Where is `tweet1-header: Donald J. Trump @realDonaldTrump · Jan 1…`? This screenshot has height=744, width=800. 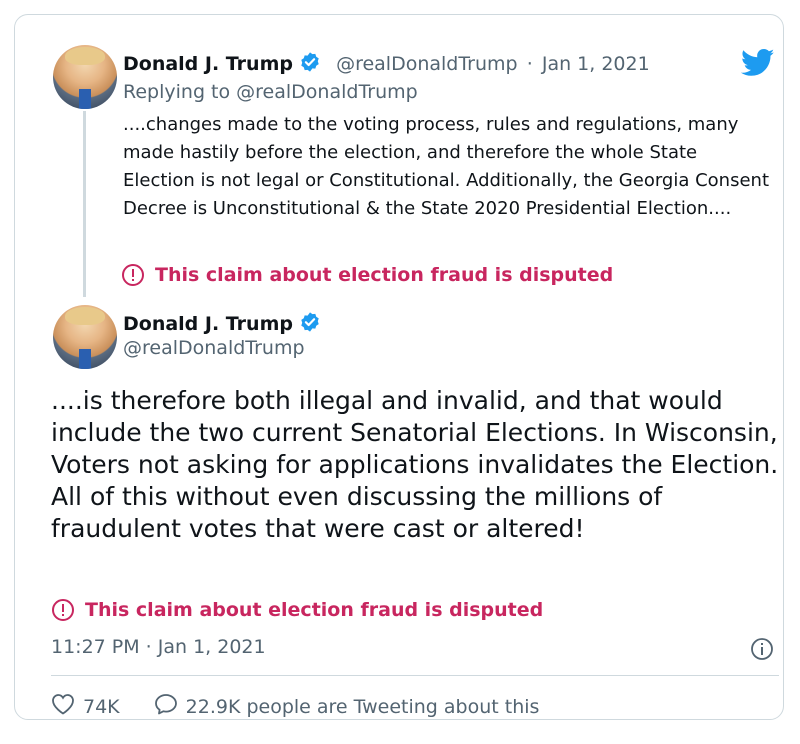
tweet1-header: Donald J. Trump @realDonaldTrump · Jan 1… is located at coordinates (386, 64).